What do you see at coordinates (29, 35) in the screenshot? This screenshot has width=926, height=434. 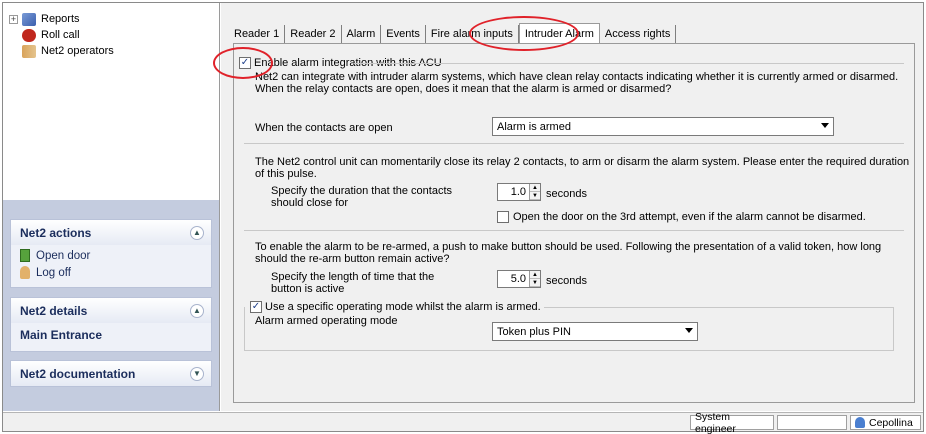 I see `roll-call-icon` at bounding box center [29, 35].